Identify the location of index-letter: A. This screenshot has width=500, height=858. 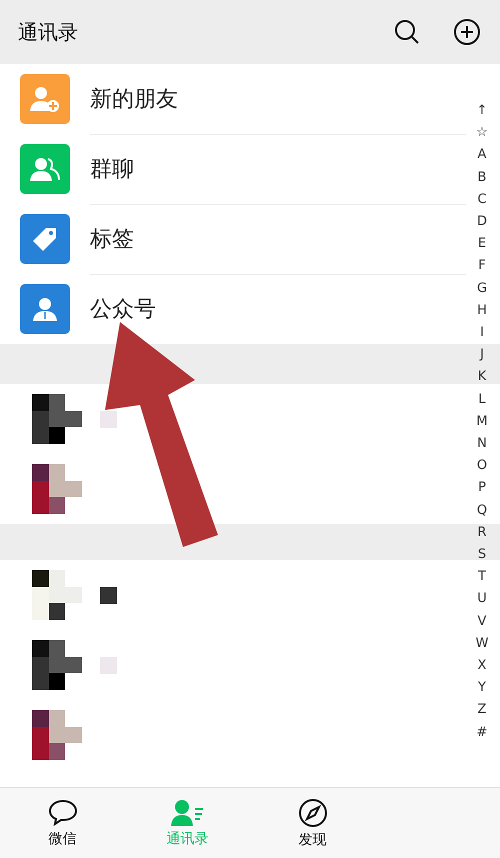
(482, 155).